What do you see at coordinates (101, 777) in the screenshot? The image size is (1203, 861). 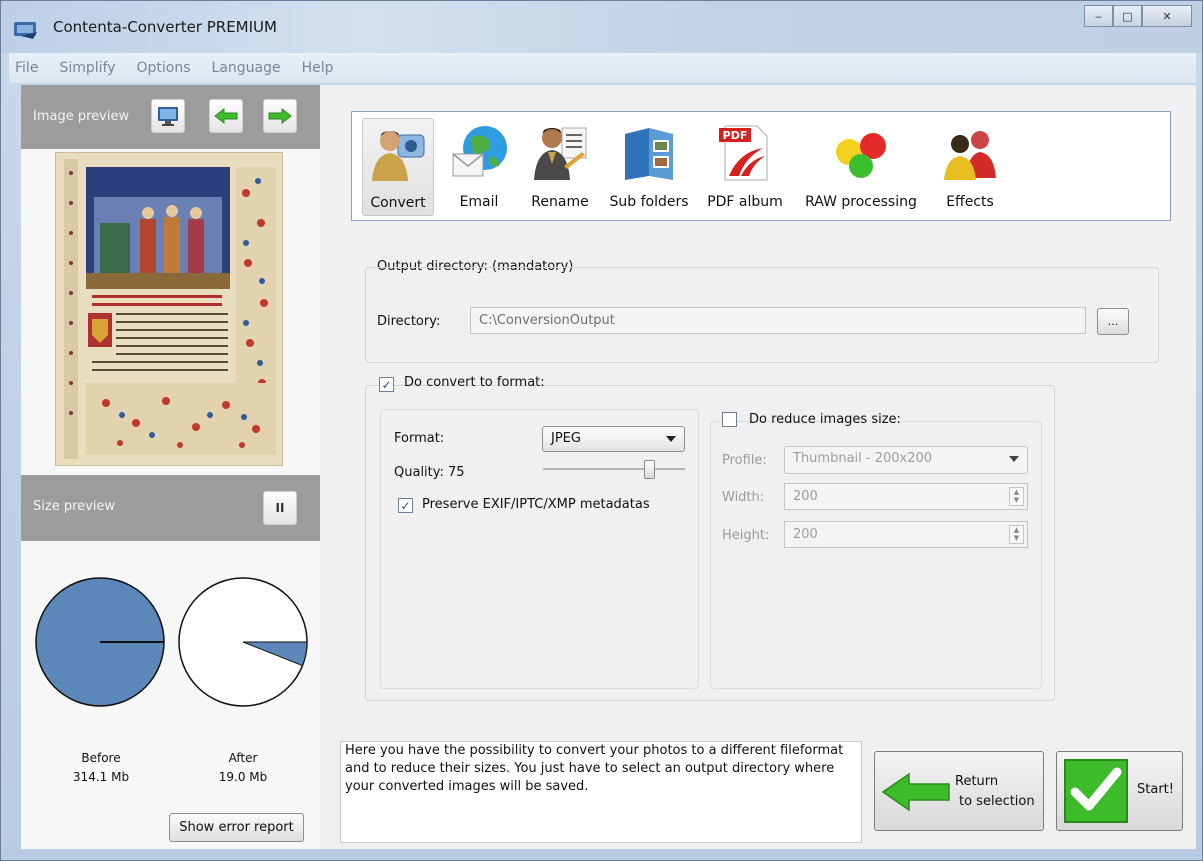 I see `before-size: 314.1 Mb` at bounding box center [101, 777].